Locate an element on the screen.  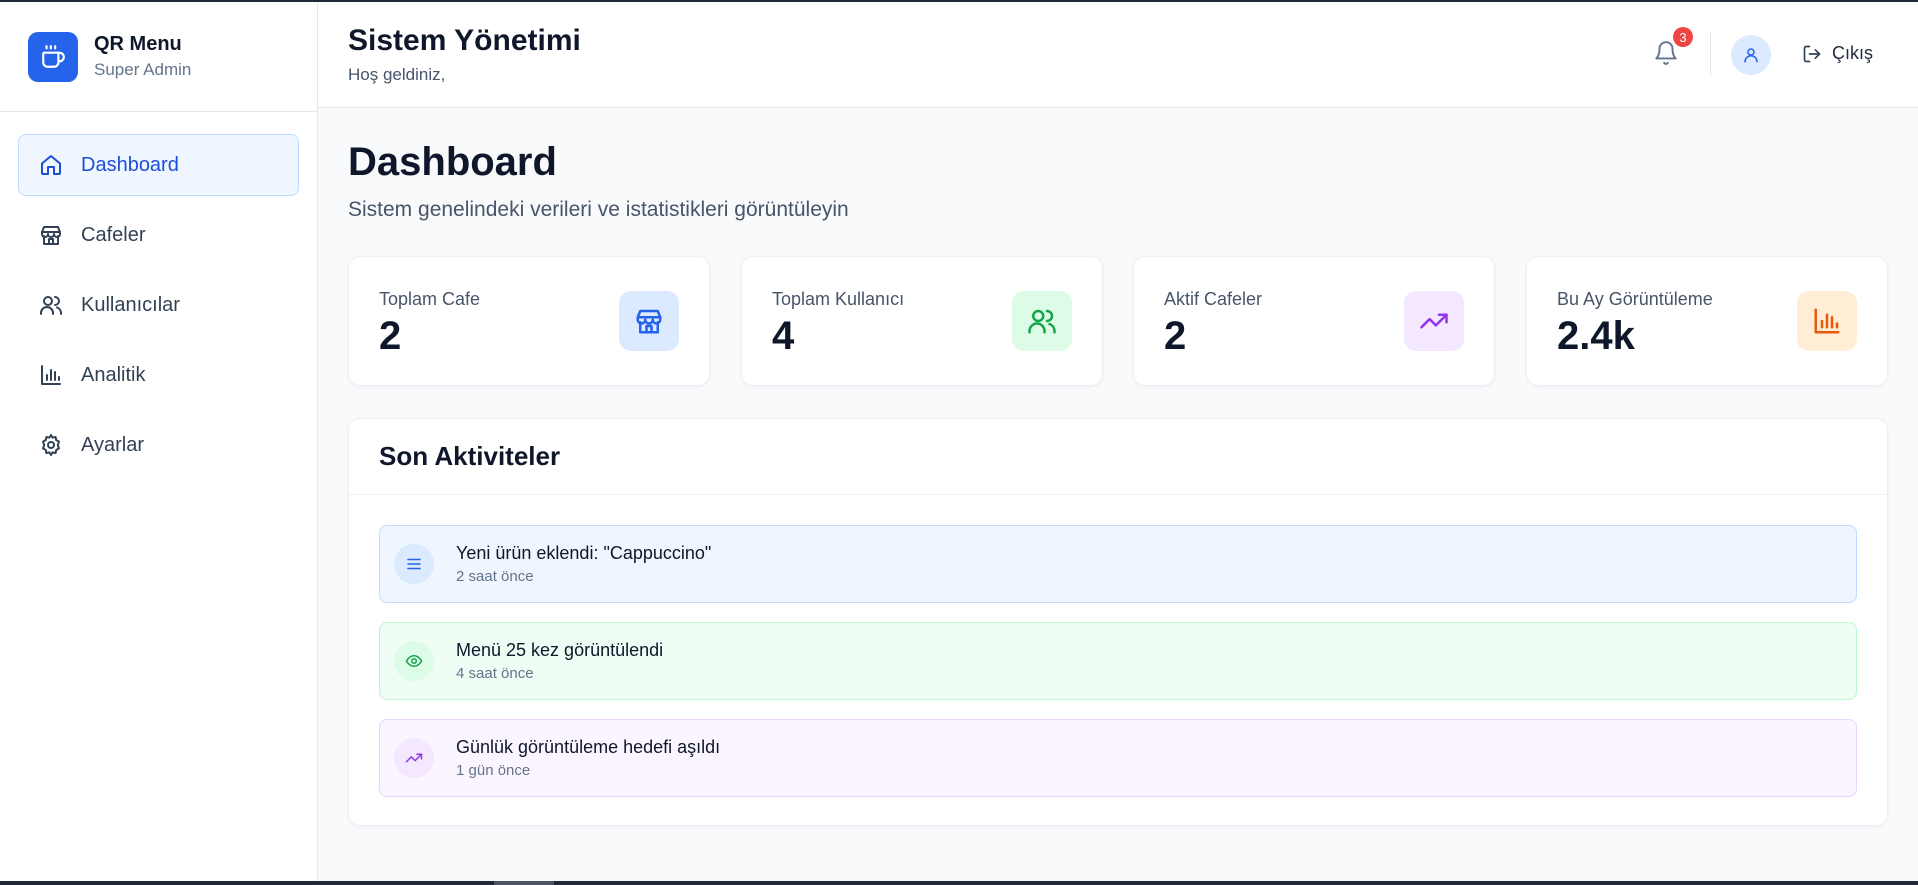
sidebar-item-label: Kullanıcılar is located at coordinates (130, 304).